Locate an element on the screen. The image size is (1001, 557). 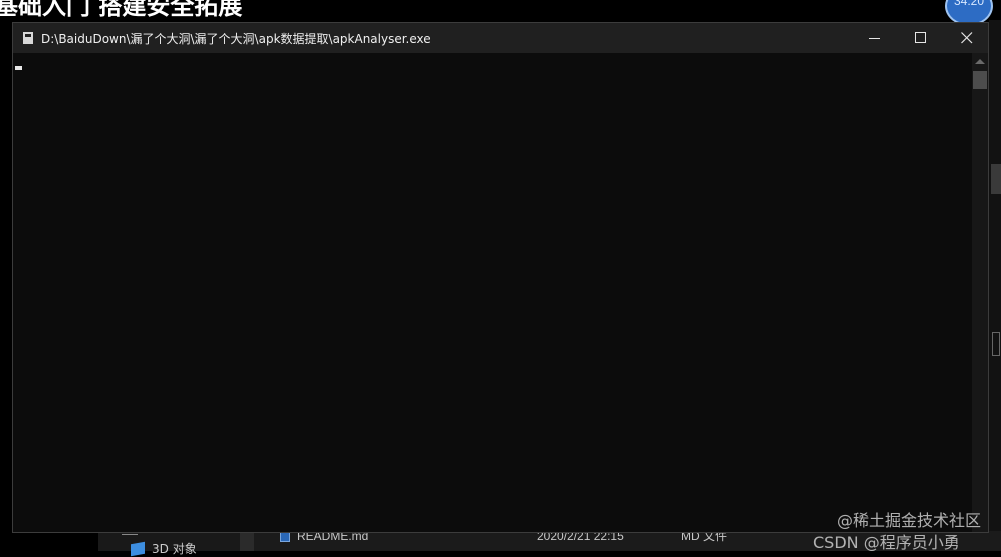
watermark-juejin: @稀土掘金技术社区 is located at coordinates (909, 520).